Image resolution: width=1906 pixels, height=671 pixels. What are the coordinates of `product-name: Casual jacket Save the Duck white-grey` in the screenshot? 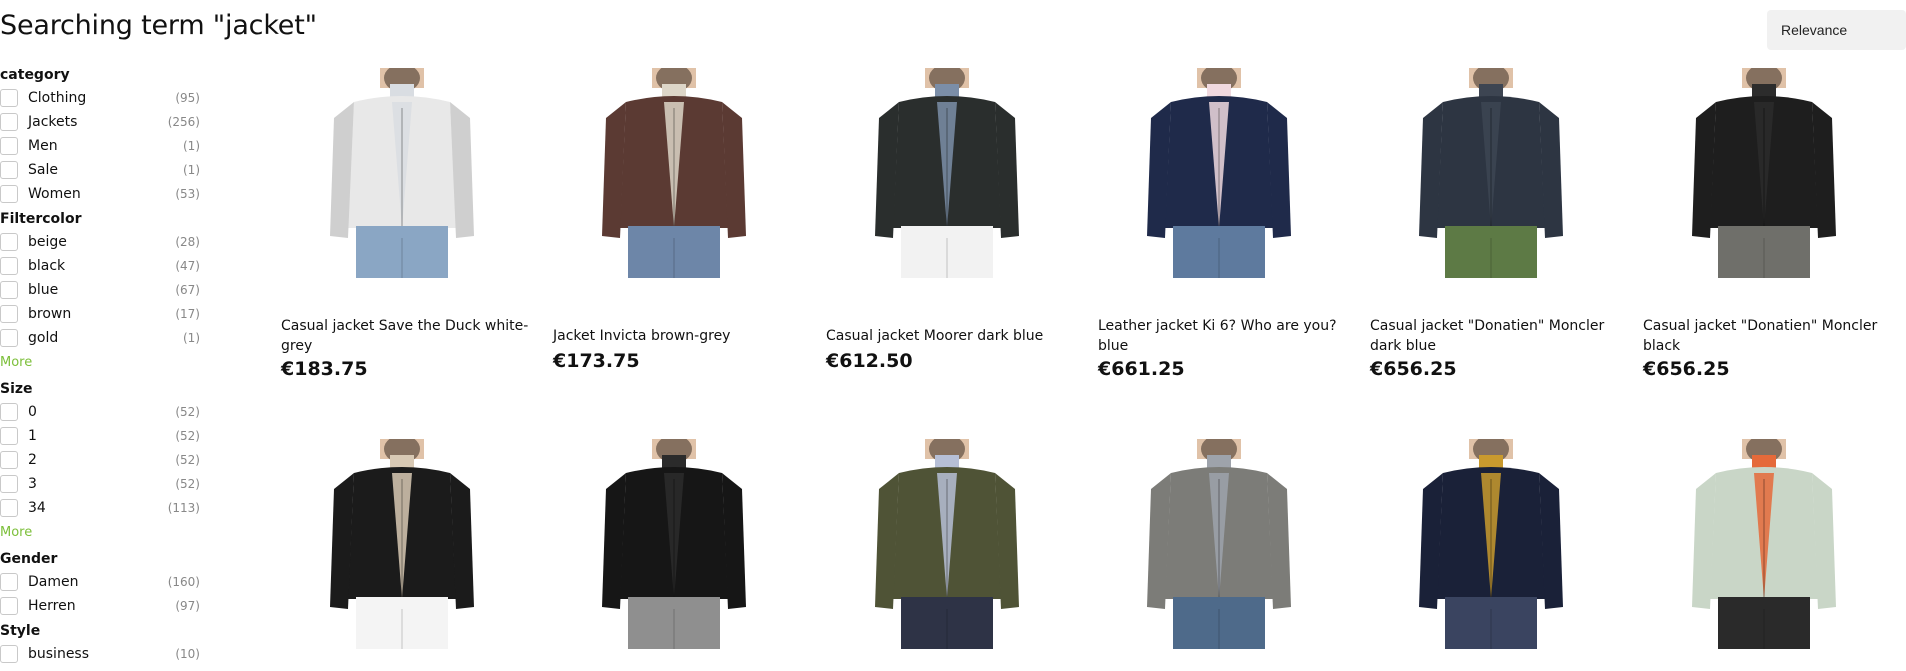 It's located at (406, 336).